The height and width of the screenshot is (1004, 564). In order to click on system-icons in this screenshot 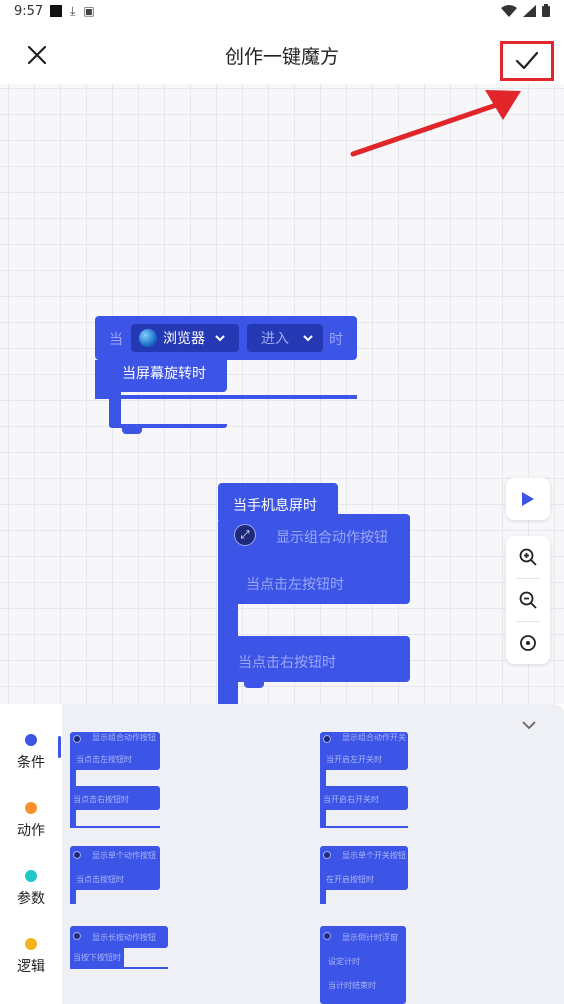, I will do `click(525, 10)`.